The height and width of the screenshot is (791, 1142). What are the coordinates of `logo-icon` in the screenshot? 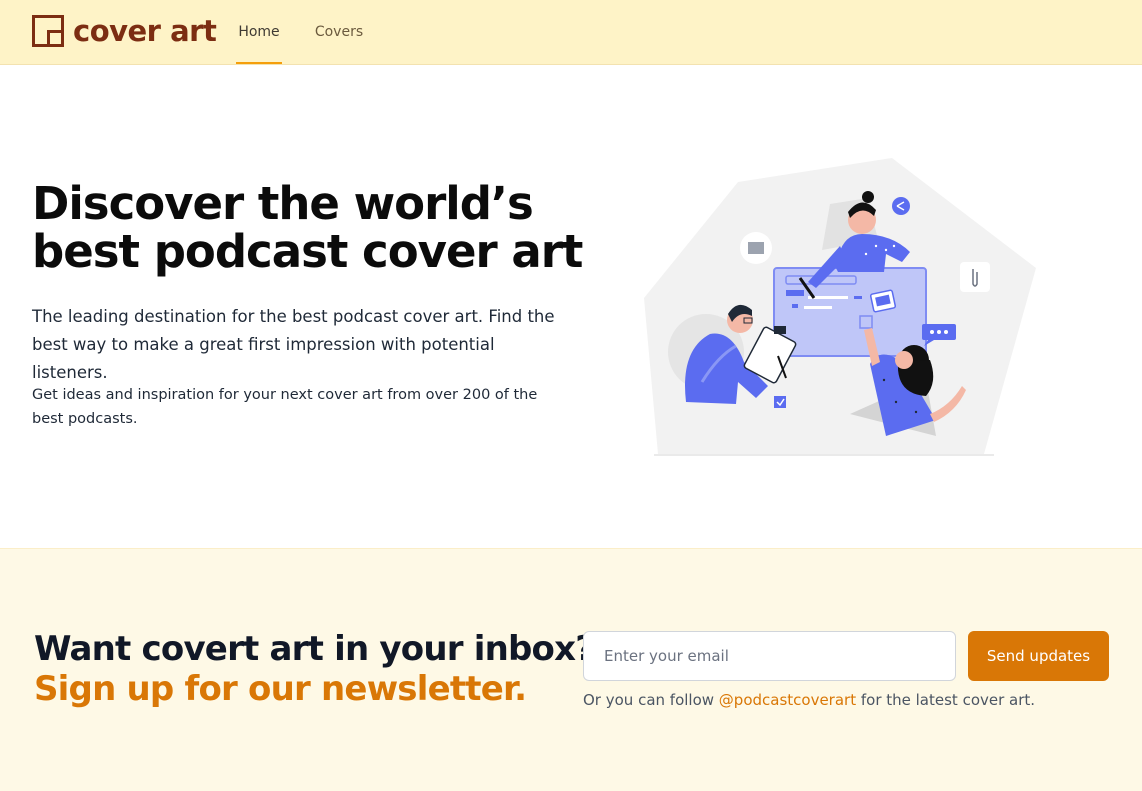 It's located at (48, 31).